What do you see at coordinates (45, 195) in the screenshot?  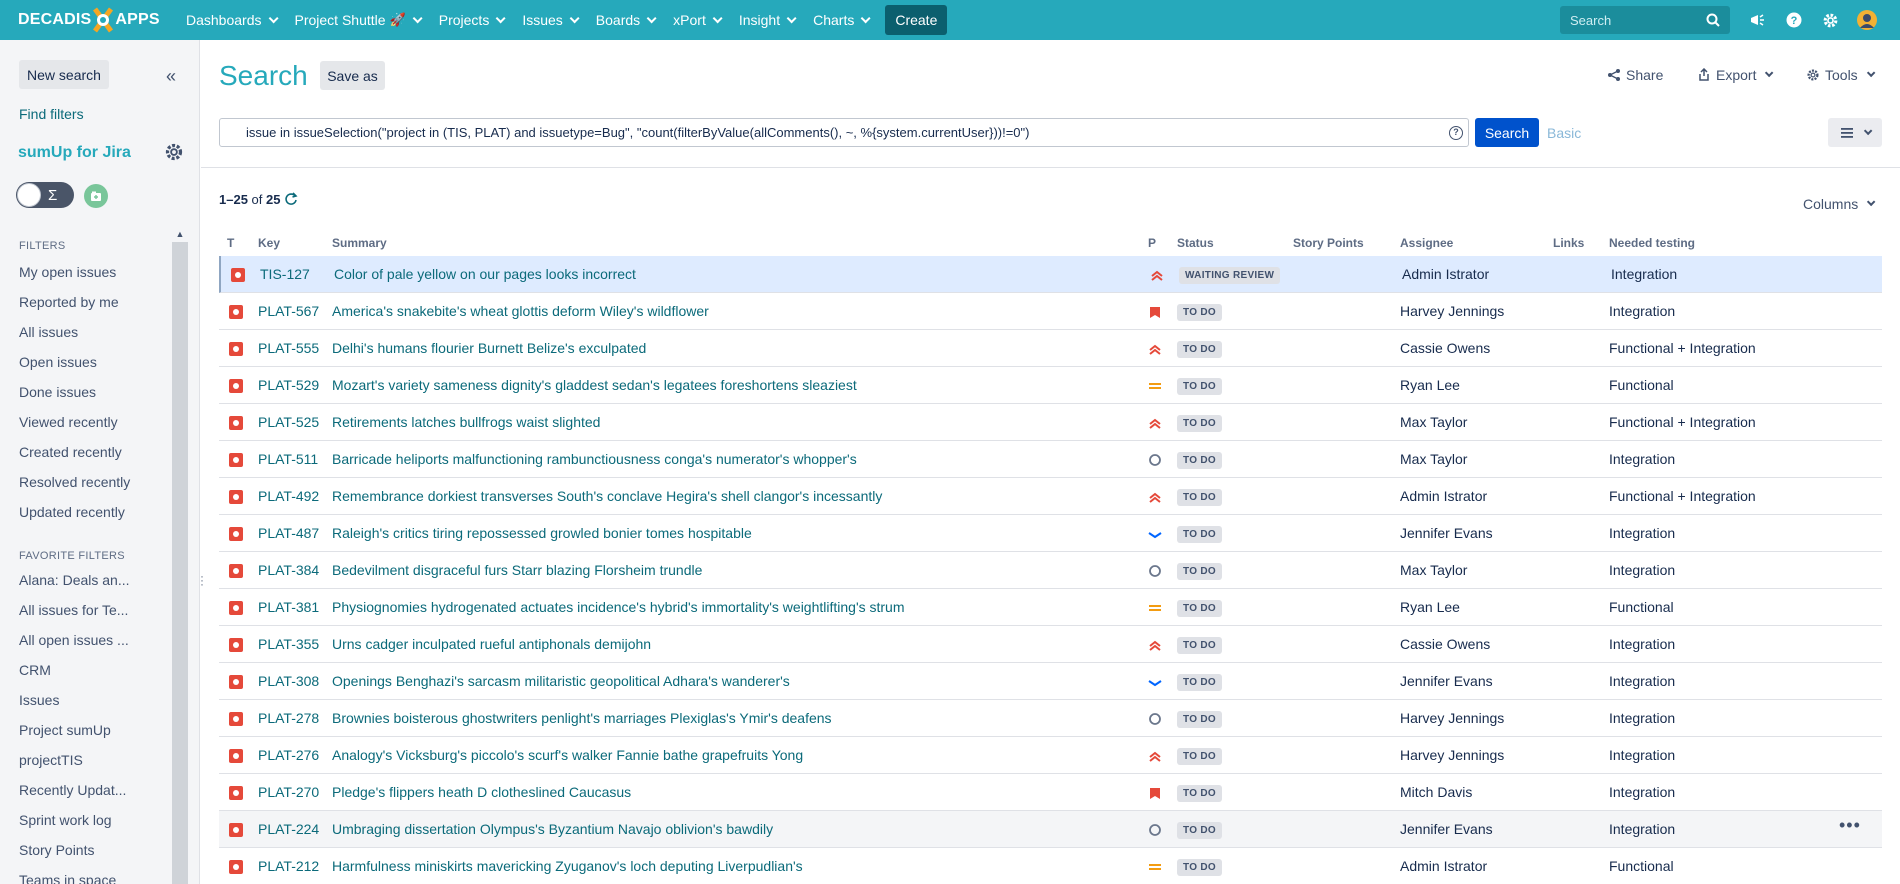 I see `sumup-toggle: Σ` at bounding box center [45, 195].